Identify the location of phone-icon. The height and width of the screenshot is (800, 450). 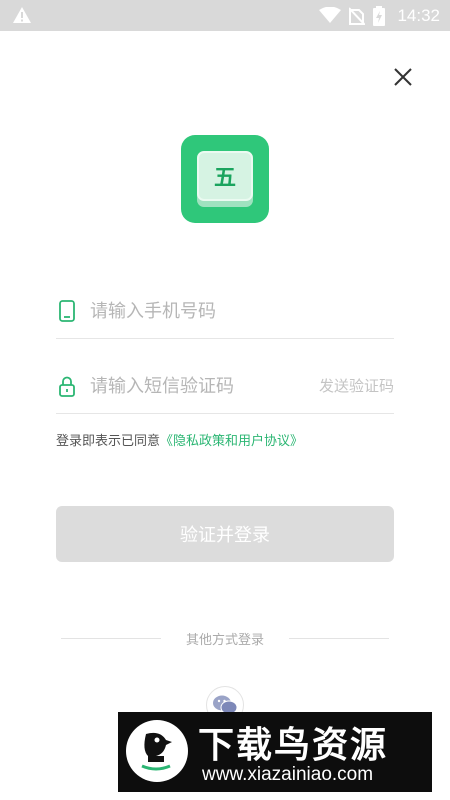
(67, 311).